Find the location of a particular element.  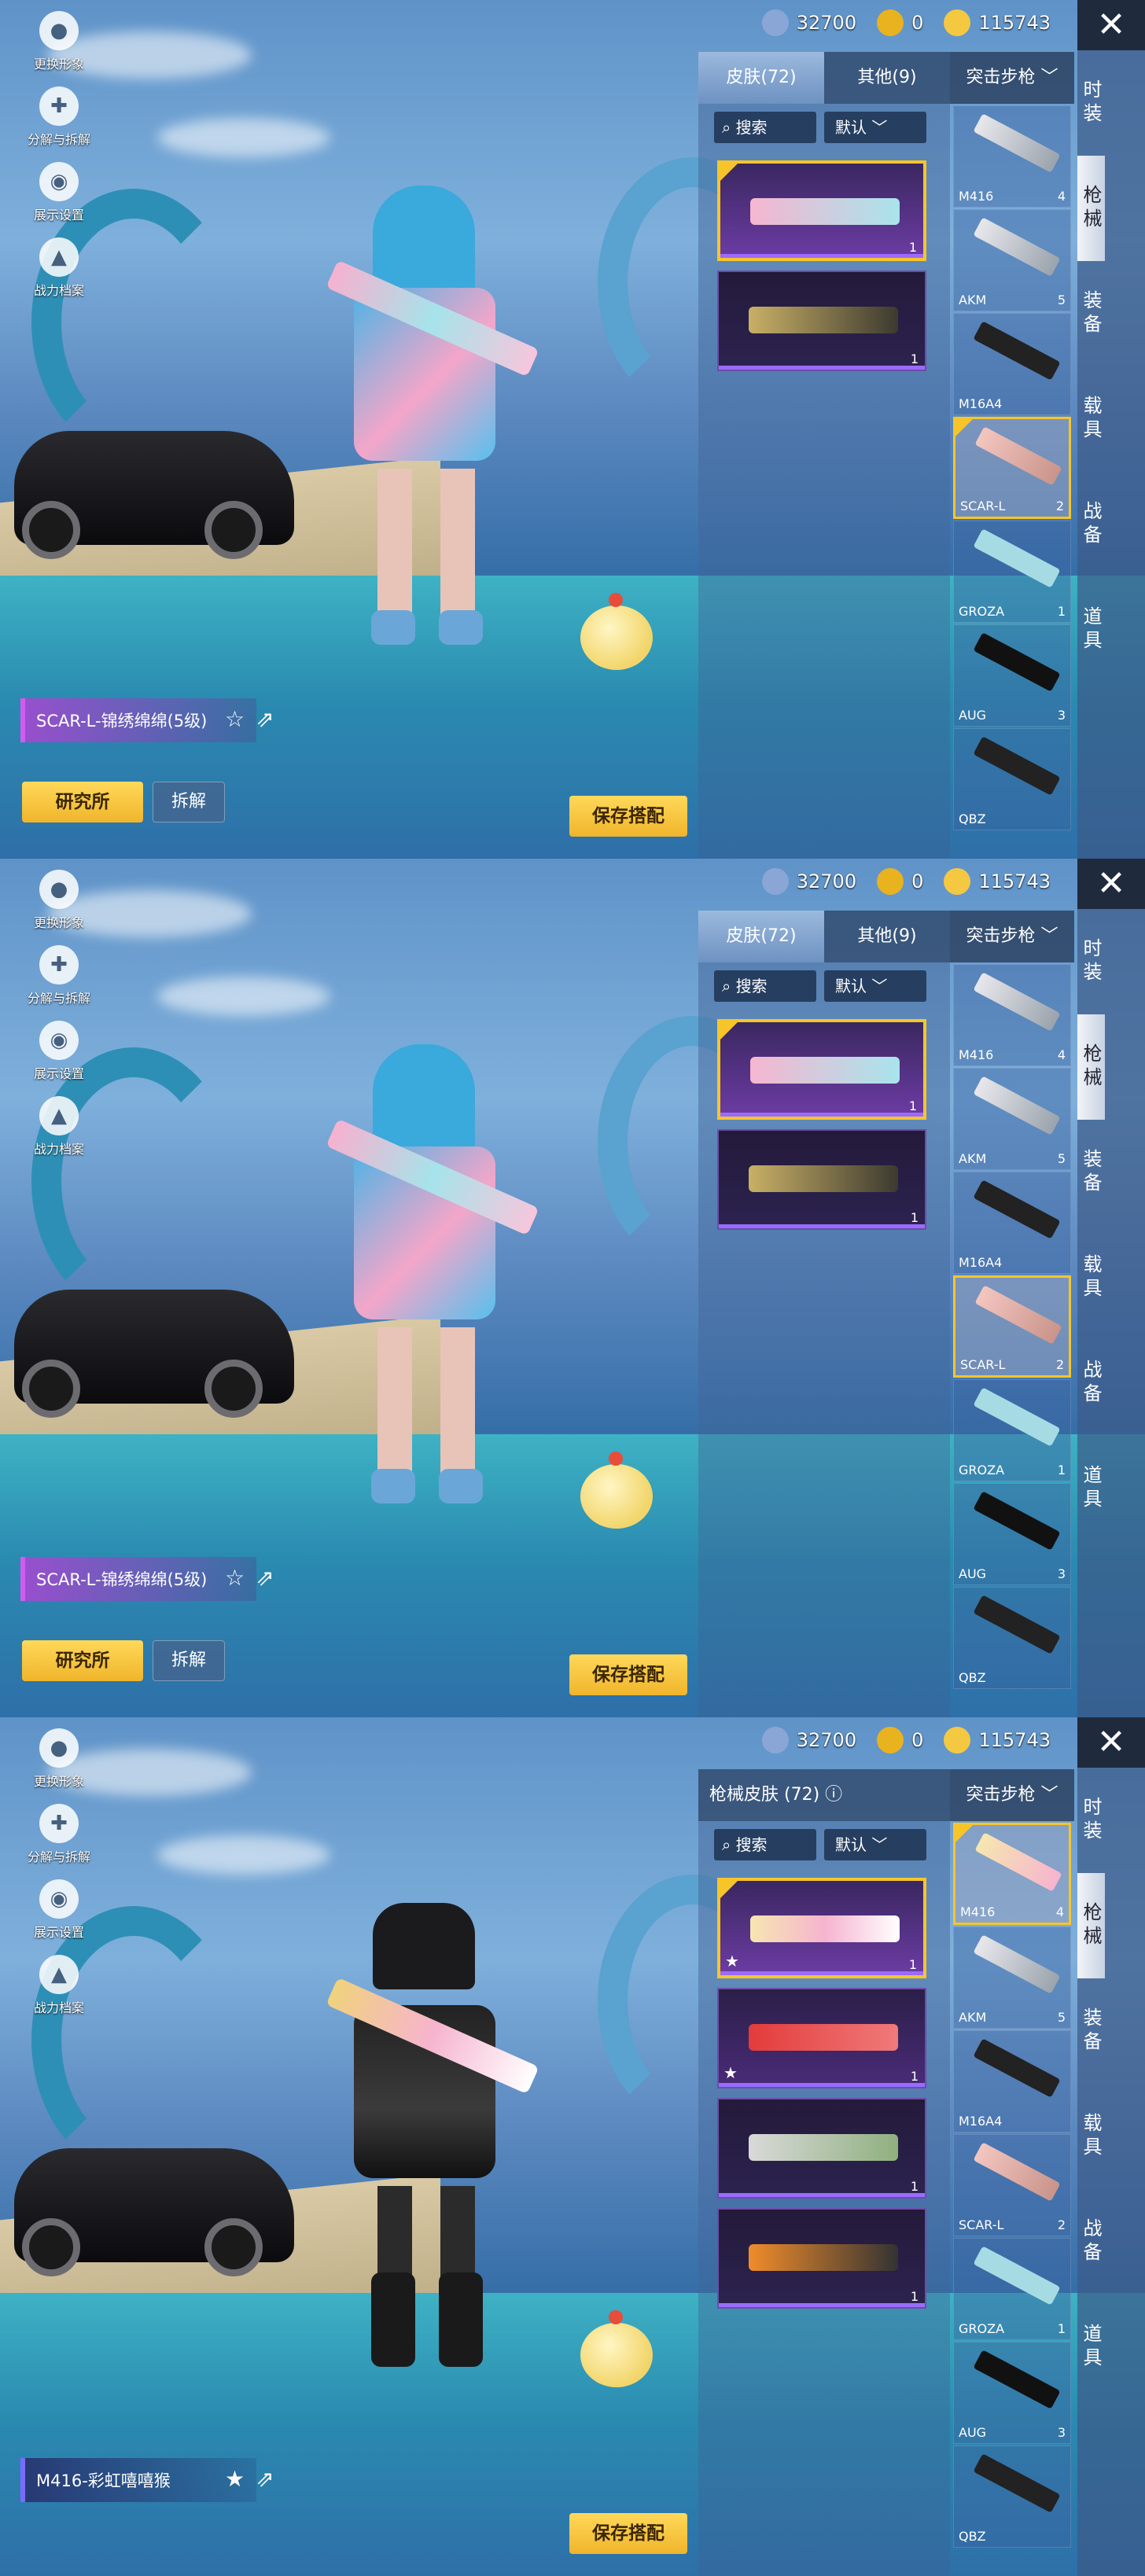

category-sidebar: 时装 枪械 装备 载具 战备 道具 is located at coordinates (1111, 455).